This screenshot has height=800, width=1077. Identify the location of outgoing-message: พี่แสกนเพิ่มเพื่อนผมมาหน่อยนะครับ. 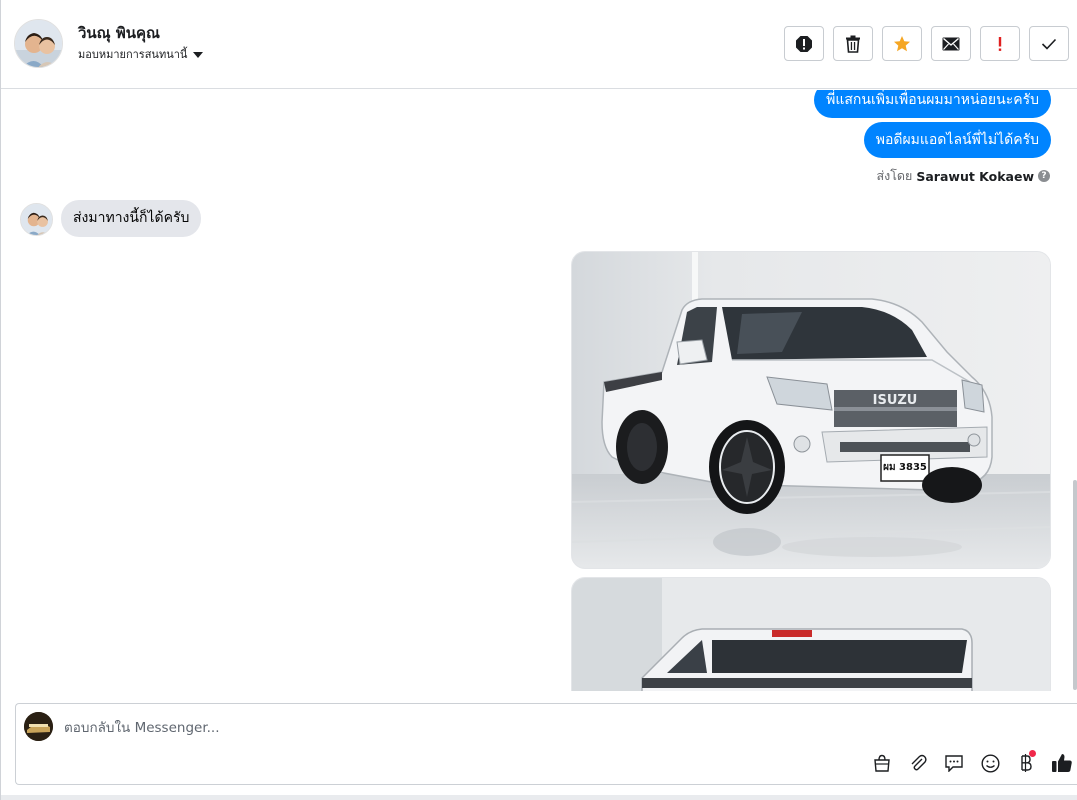
(932, 104).